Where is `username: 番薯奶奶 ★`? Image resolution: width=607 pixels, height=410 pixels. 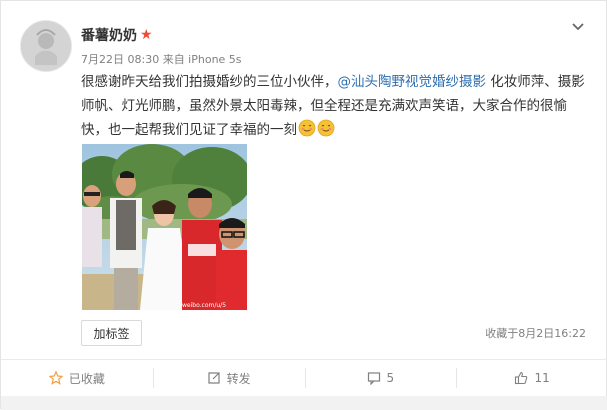 username: 番薯奶奶 ★ is located at coordinates (117, 35).